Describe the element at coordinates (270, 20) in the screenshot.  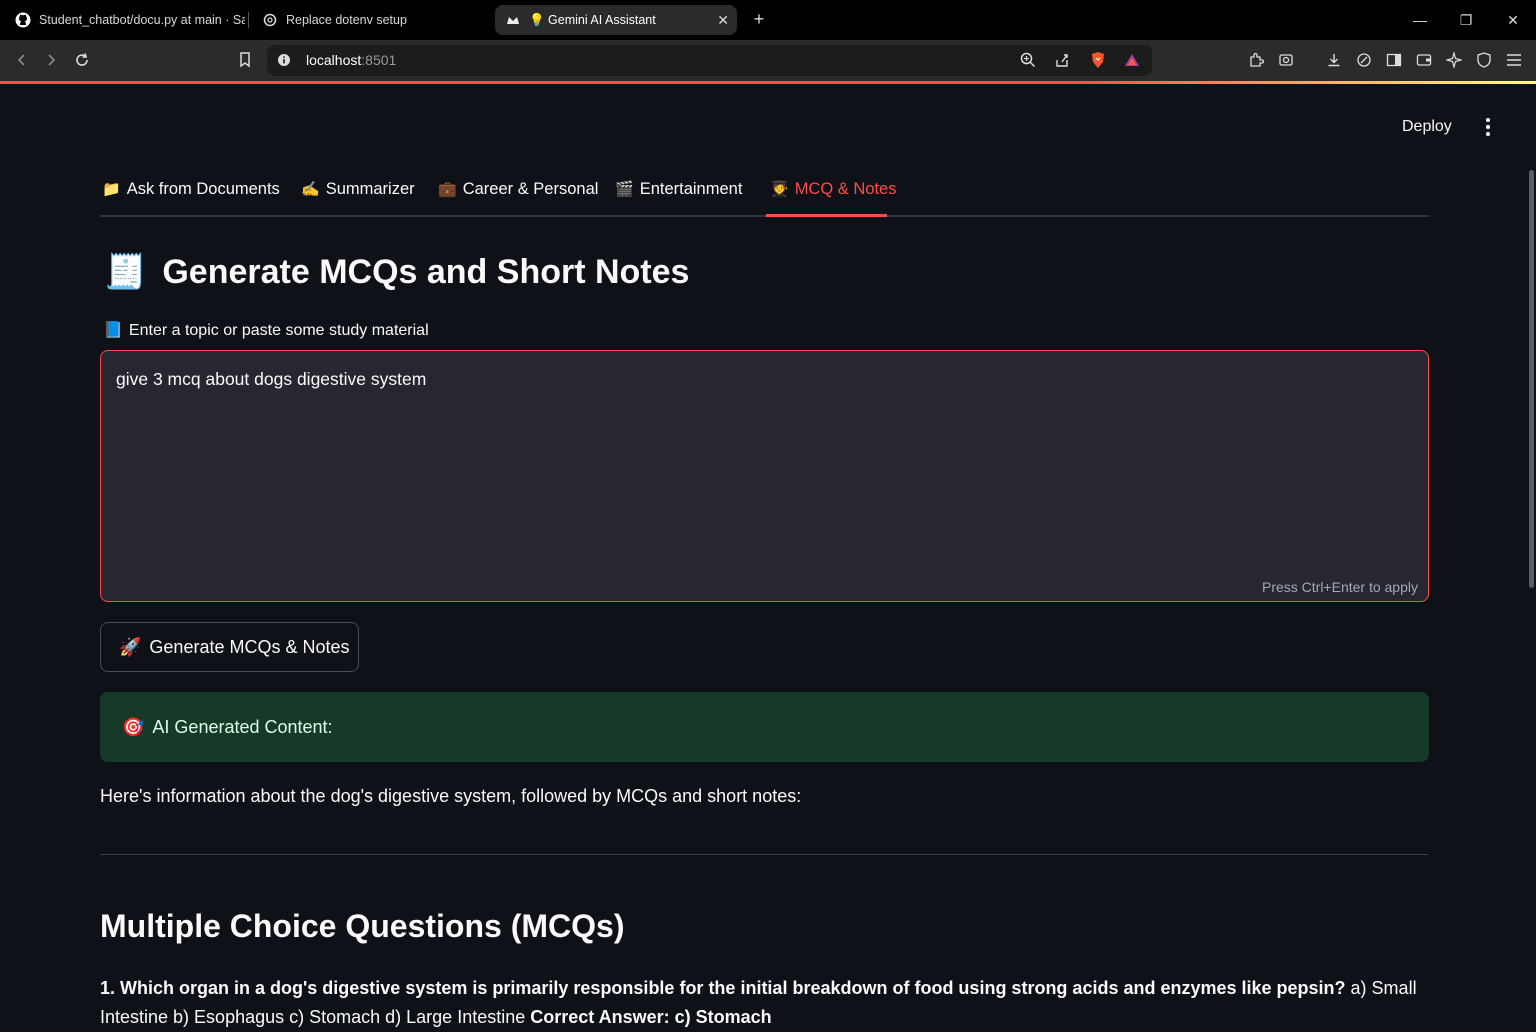
I see `openai-icon` at that location.